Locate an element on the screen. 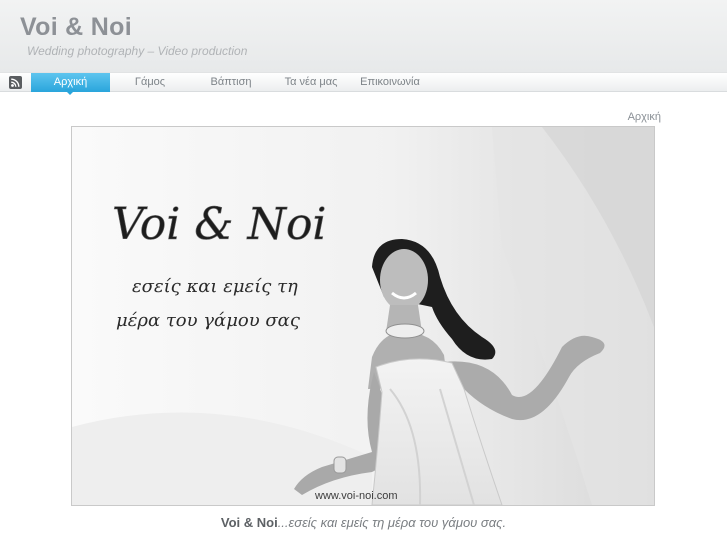 Image resolution: width=727 pixels, height=545 pixels. hero-logo-text: Voi & Noi is located at coordinates (219, 224).